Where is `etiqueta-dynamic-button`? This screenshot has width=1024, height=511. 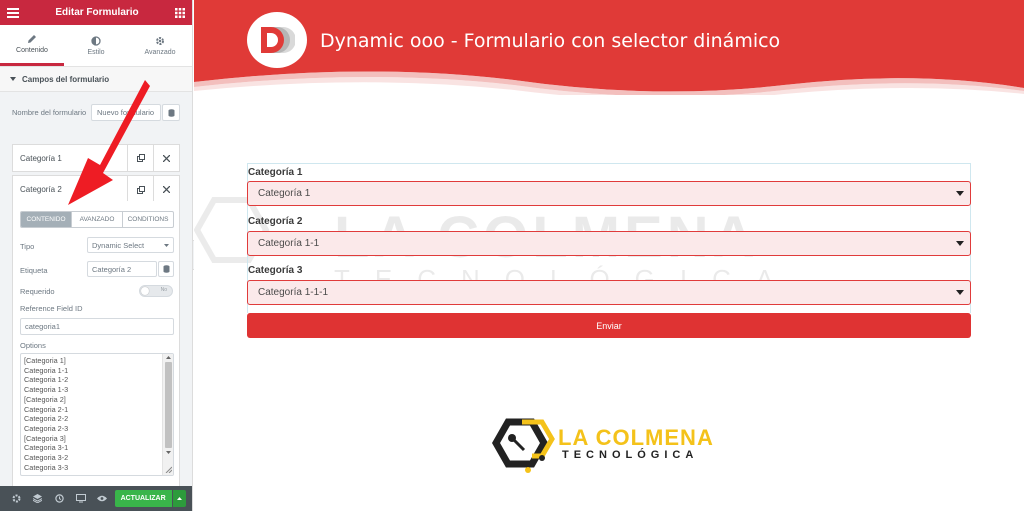 etiqueta-dynamic-button is located at coordinates (166, 269).